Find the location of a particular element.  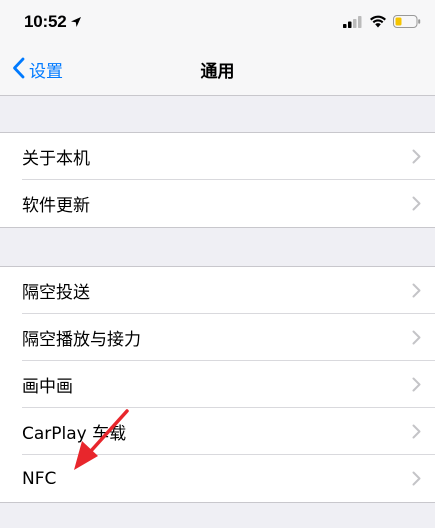

chevron-left-icon is located at coordinates (18, 70).